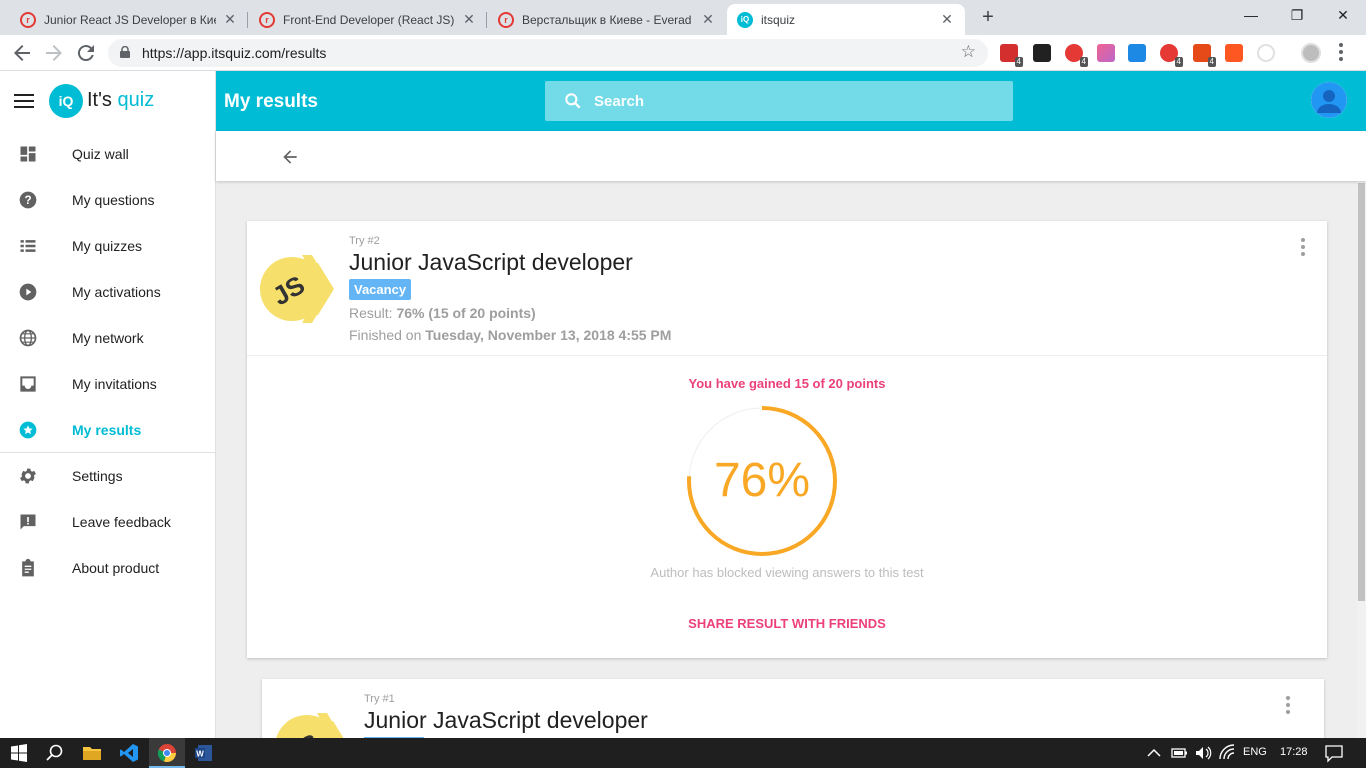 The width and height of the screenshot is (1366, 768). Describe the element at coordinates (107, 476) in the screenshot. I see `sidebar-item-settings: Settings` at that location.